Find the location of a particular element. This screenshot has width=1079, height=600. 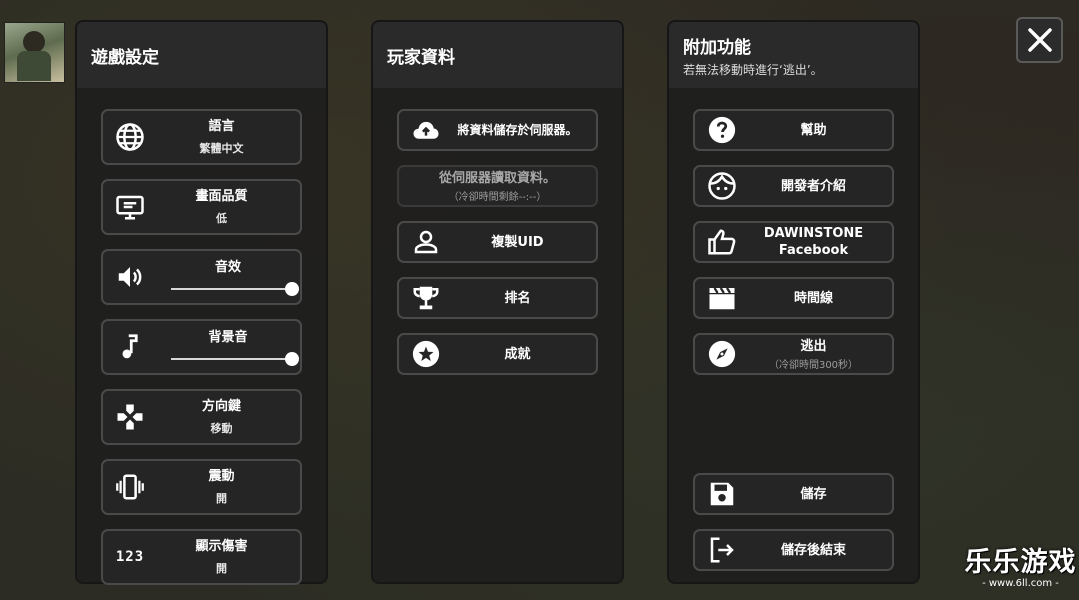

achievements-label: 成就 is located at coordinates (517, 354).